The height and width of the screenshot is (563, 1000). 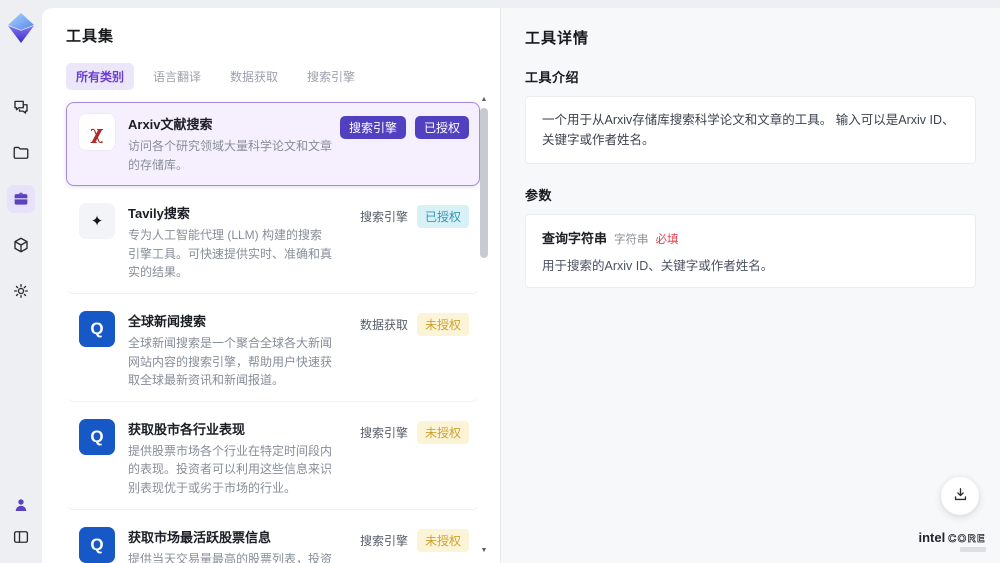 I want to click on download-button, so click(x=960, y=496).